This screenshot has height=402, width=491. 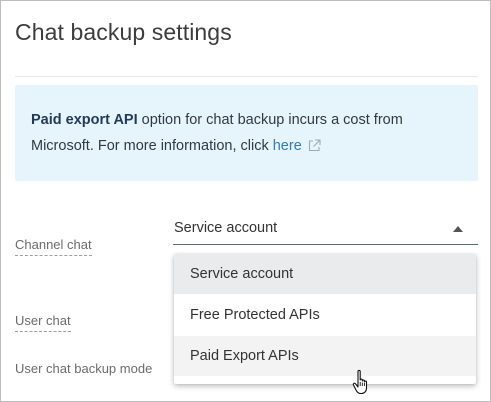 I want to click on info-bold-text: Paid export API, so click(x=84, y=120).